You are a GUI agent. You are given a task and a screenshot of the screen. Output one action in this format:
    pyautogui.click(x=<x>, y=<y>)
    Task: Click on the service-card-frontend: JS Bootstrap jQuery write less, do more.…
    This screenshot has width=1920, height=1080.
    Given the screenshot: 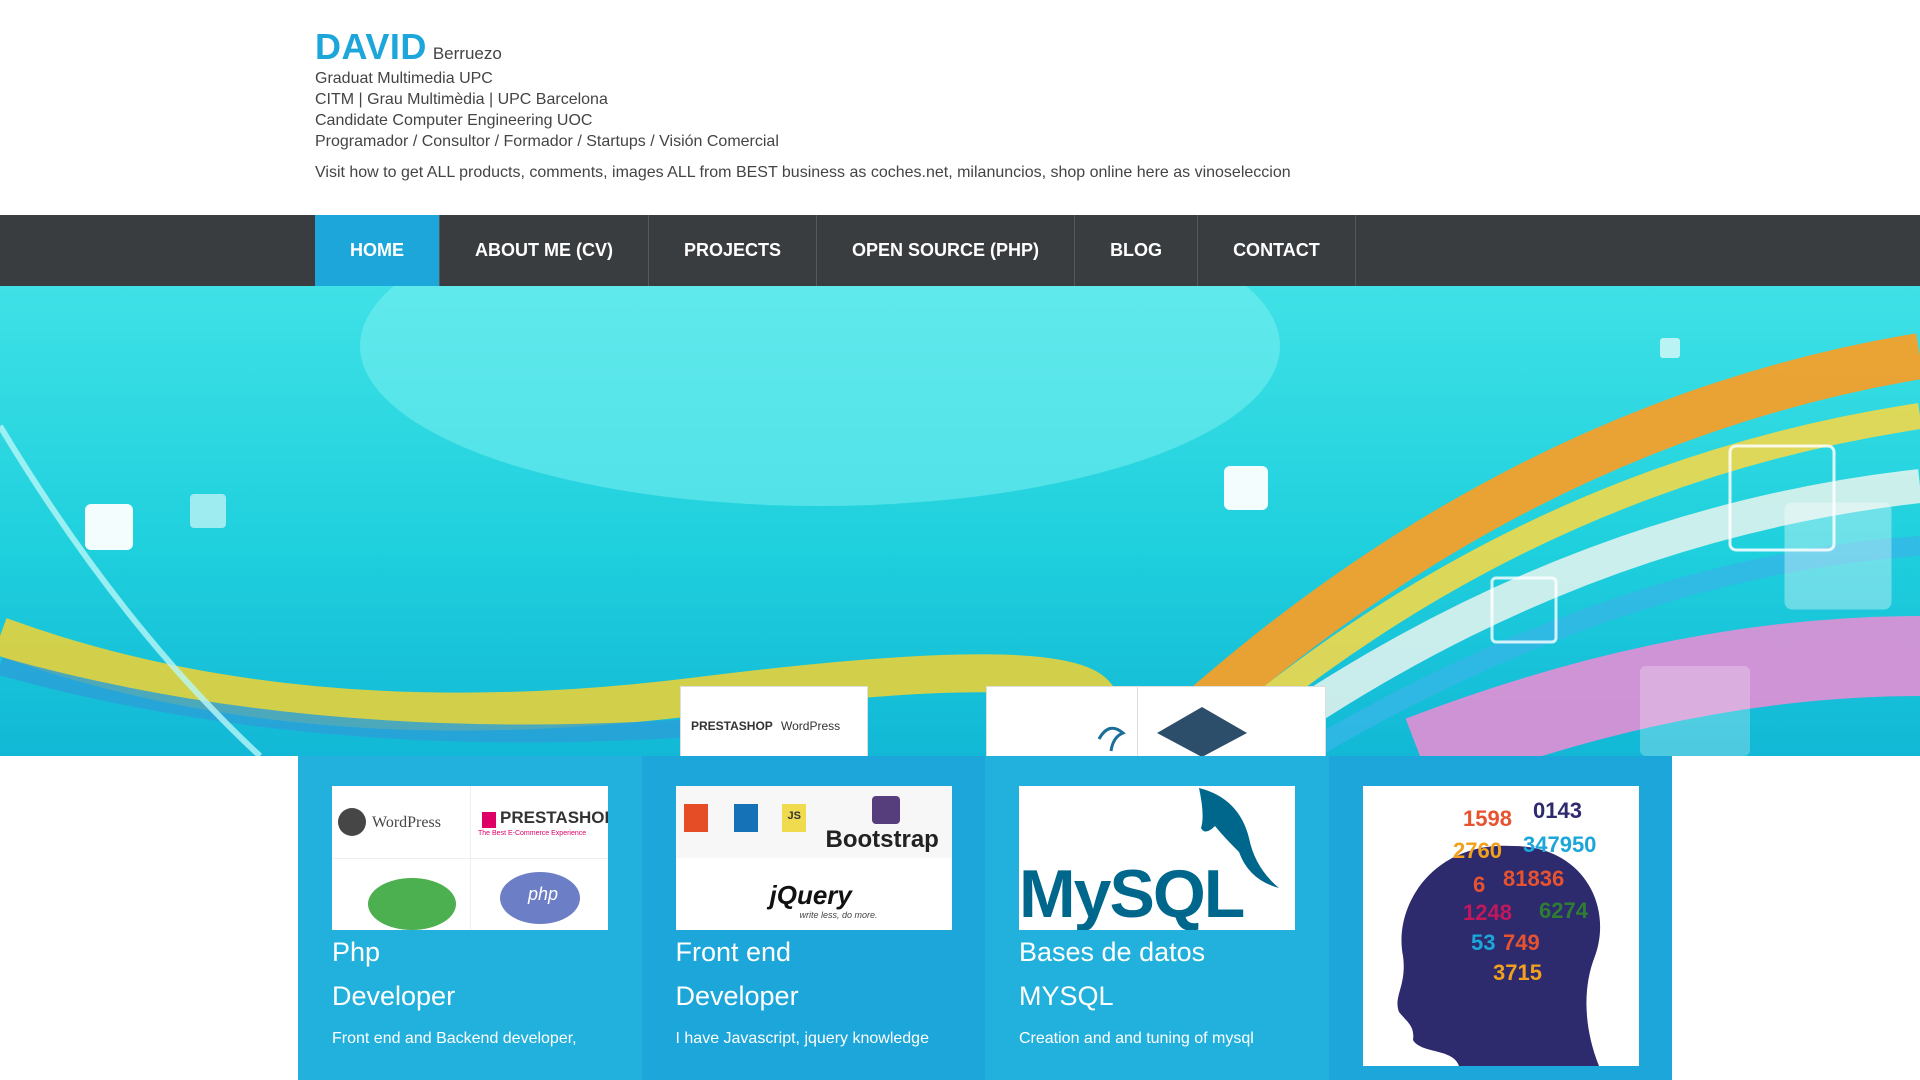 What is the action you would take?
    pyautogui.click(x=813, y=918)
    